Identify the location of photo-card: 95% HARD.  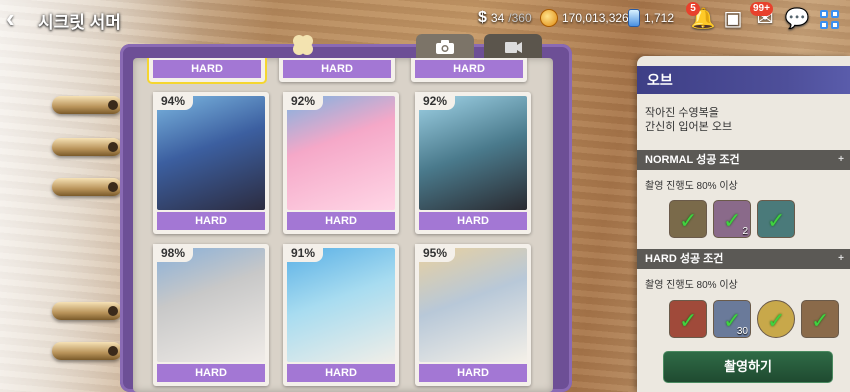
(473, 315).